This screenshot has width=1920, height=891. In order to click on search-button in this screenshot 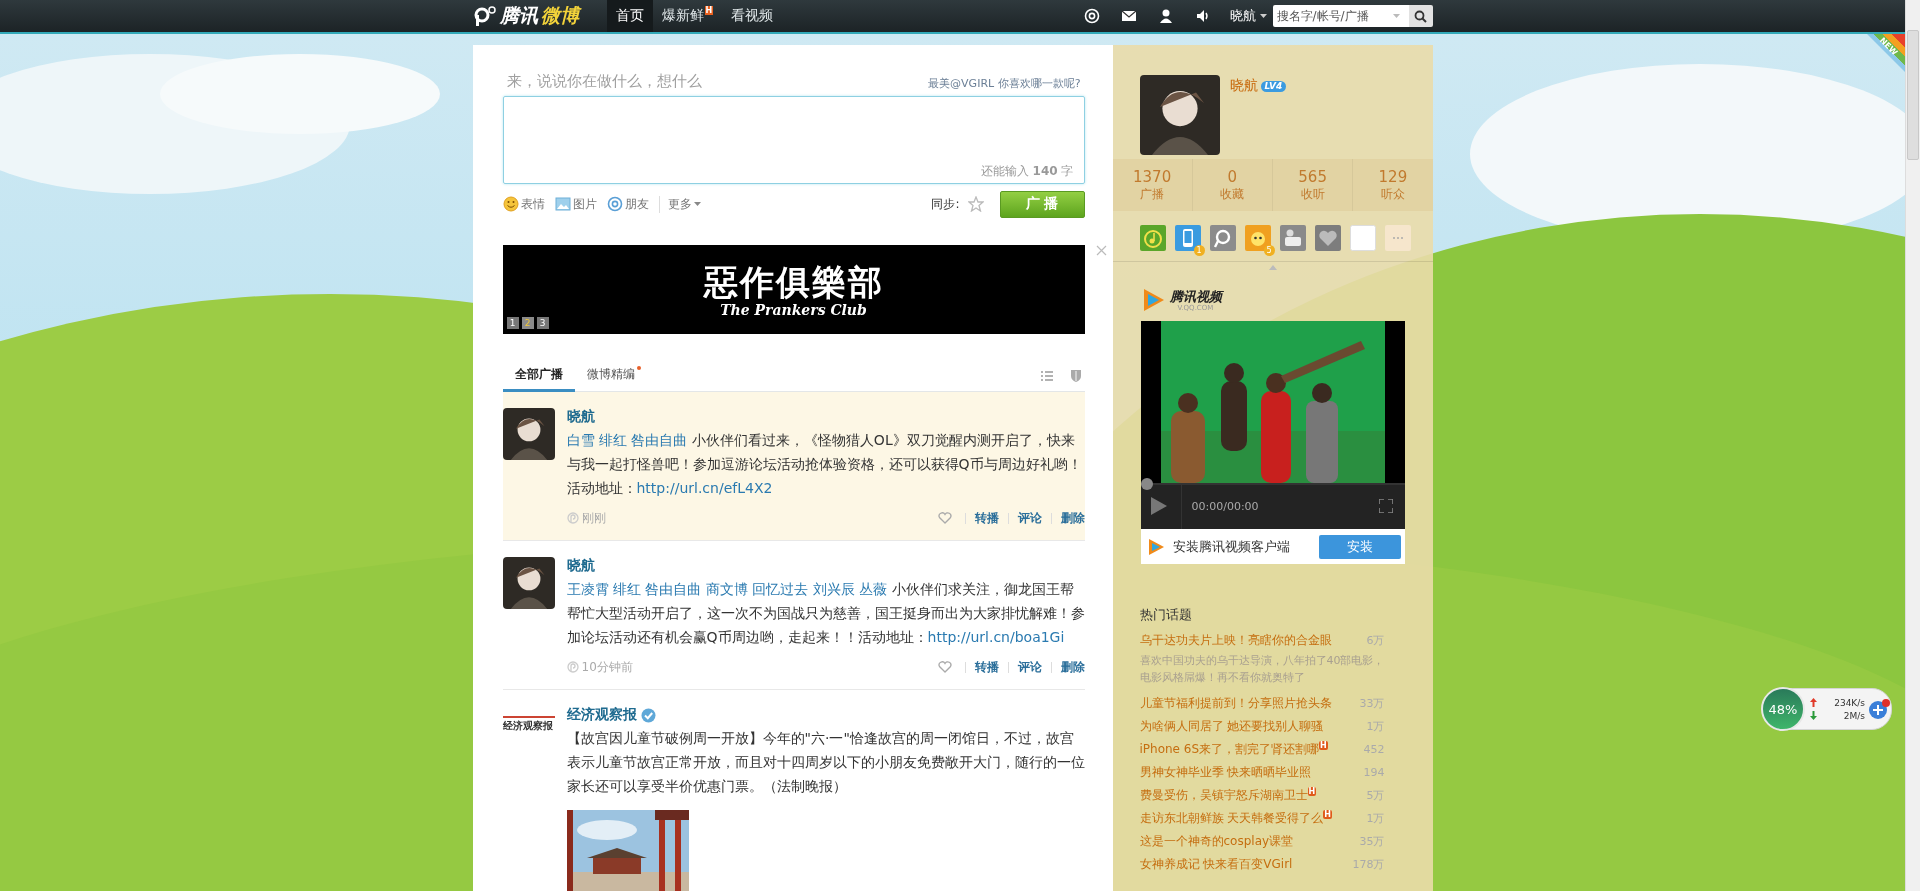, I will do `click(1420, 16)`.